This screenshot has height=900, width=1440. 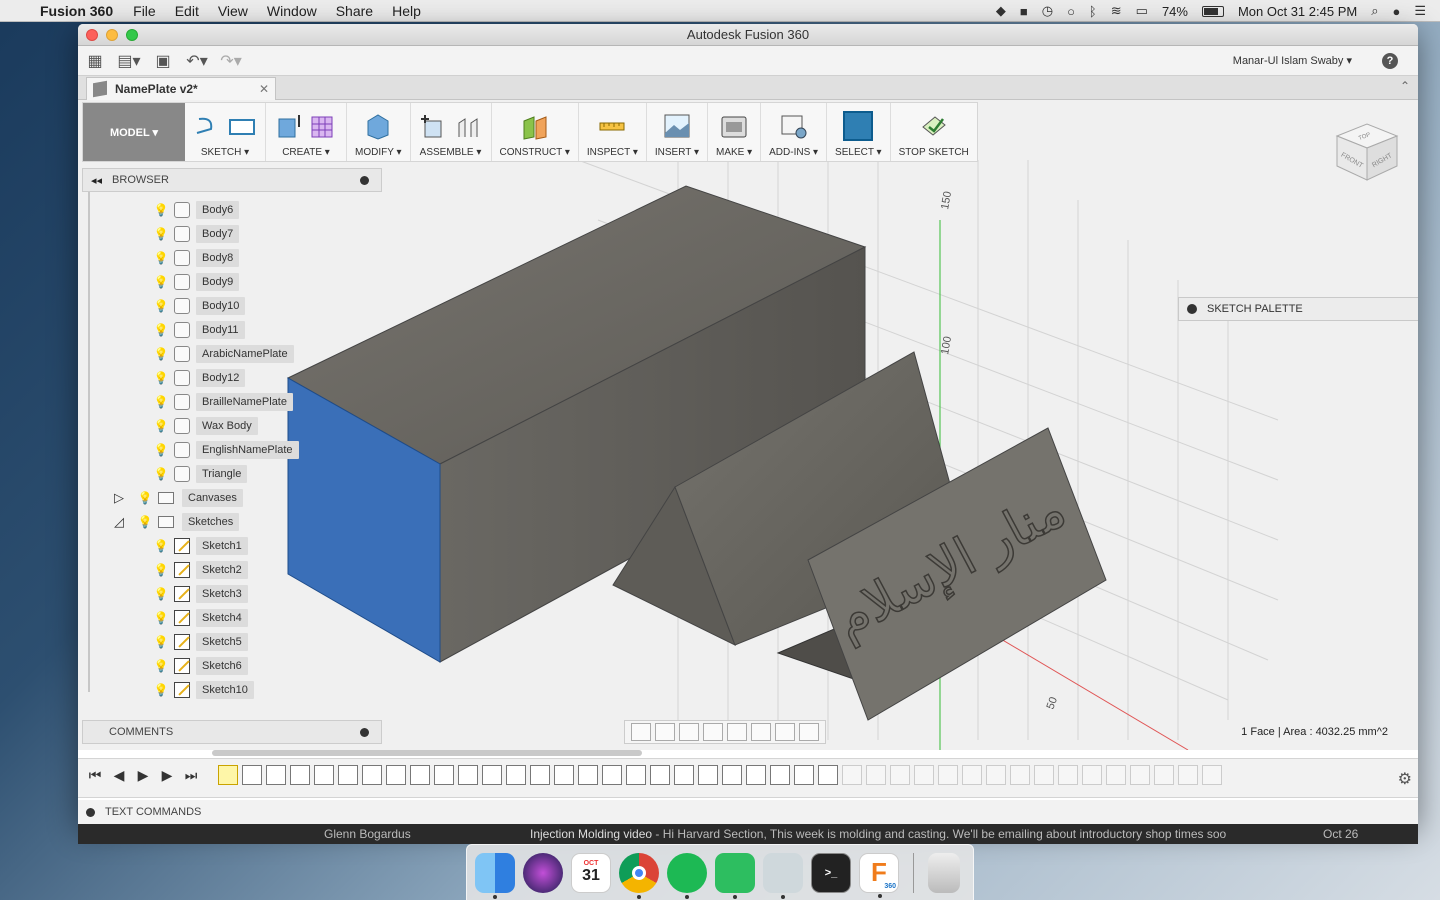 What do you see at coordinates (1212, 11) in the screenshot?
I see `battery-icon` at bounding box center [1212, 11].